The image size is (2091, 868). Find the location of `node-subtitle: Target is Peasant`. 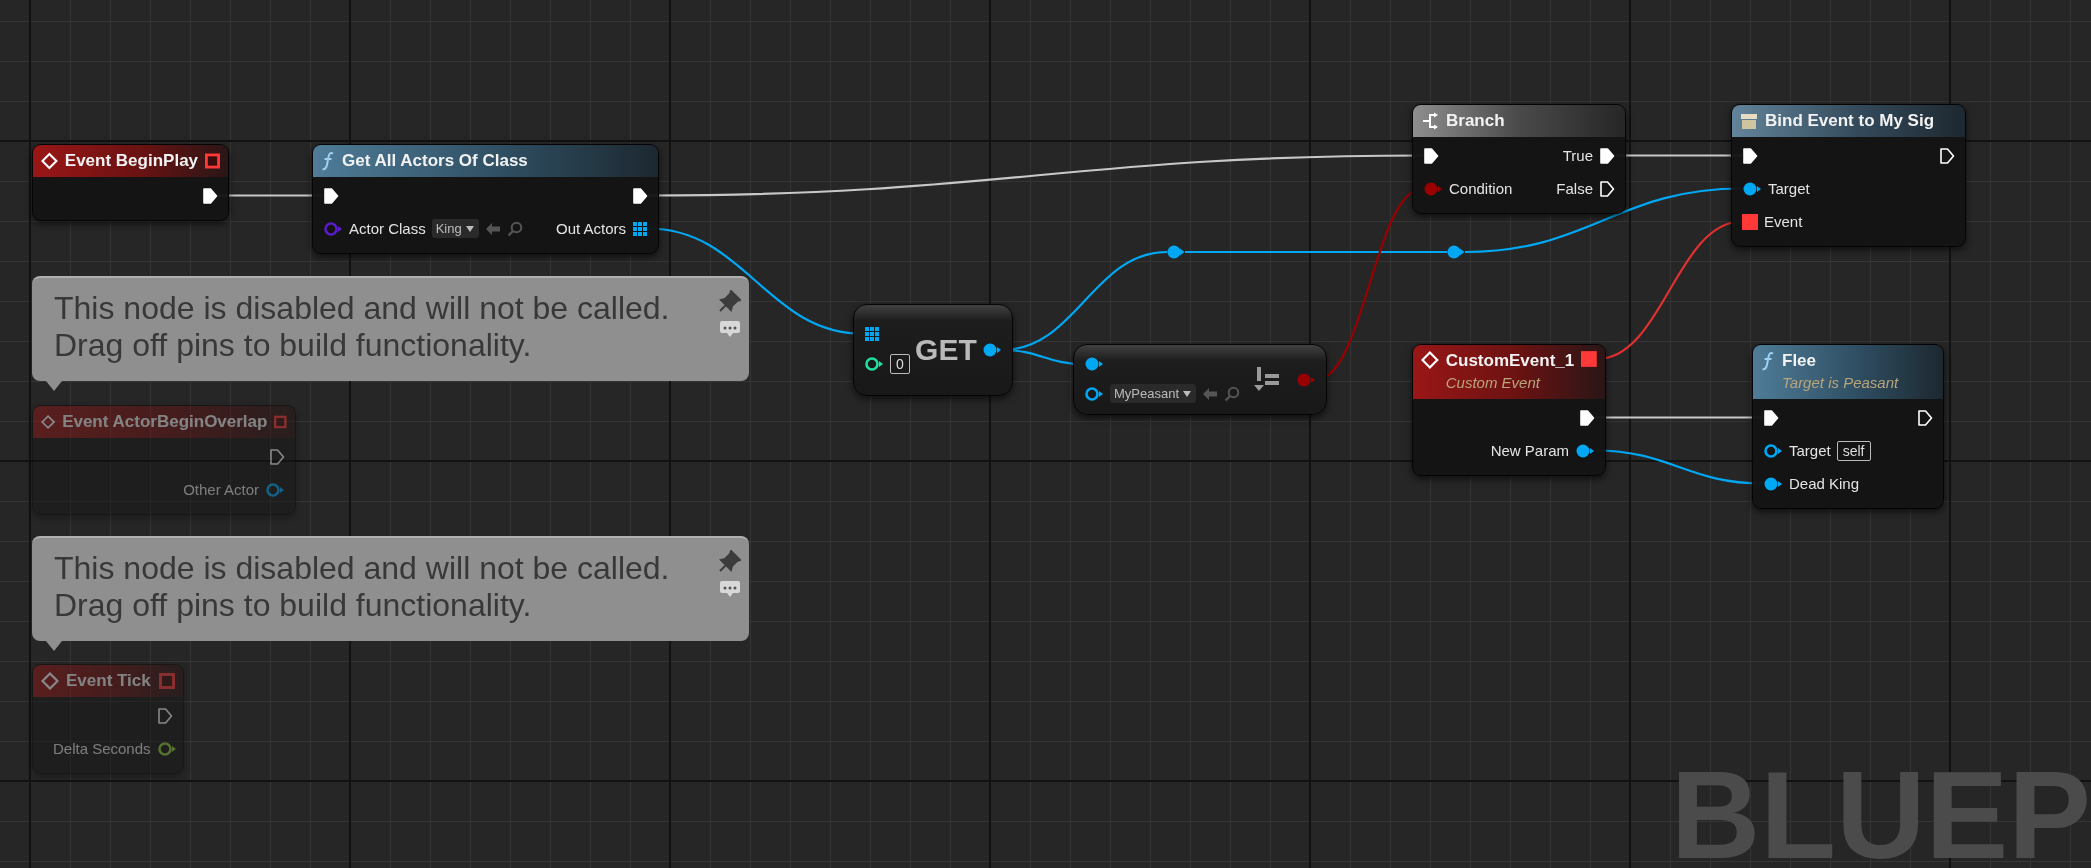

node-subtitle: Target is Peasant is located at coordinates (1840, 382).